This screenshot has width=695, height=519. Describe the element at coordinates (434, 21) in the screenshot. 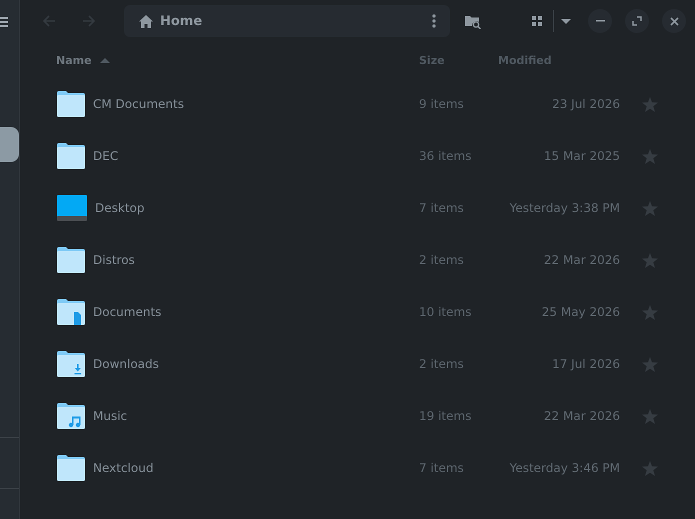

I see `more-options-icon` at that location.